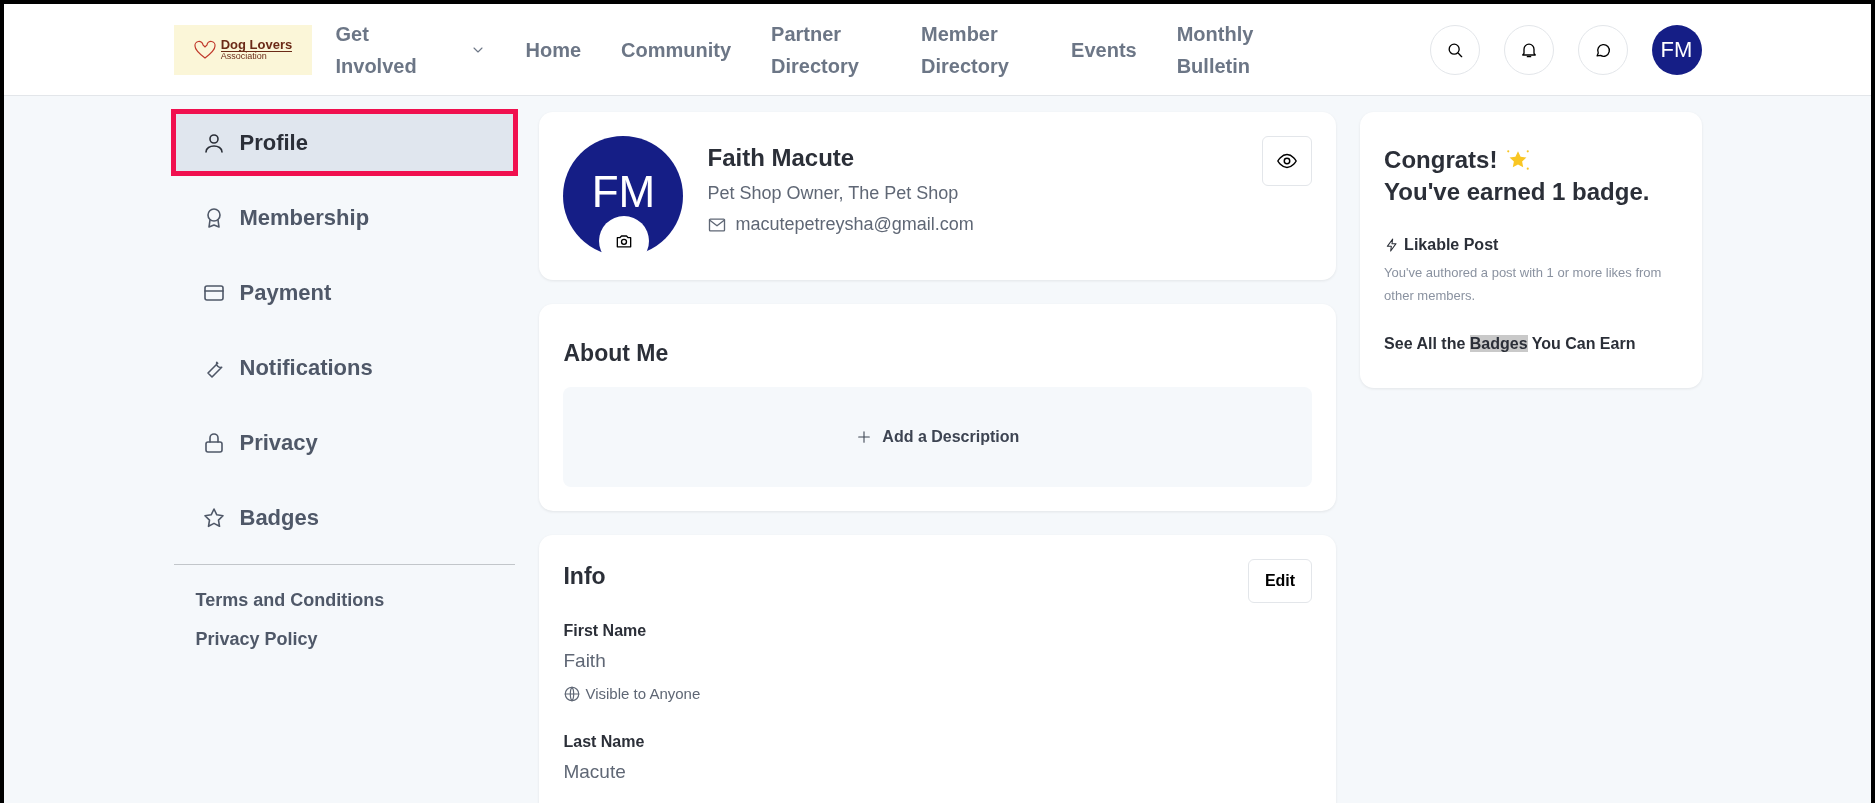 The width and height of the screenshot is (1875, 803). What do you see at coordinates (1441, 160) in the screenshot?
I see `congrats-title: Congrats!` at bounding box center [1441, 160].